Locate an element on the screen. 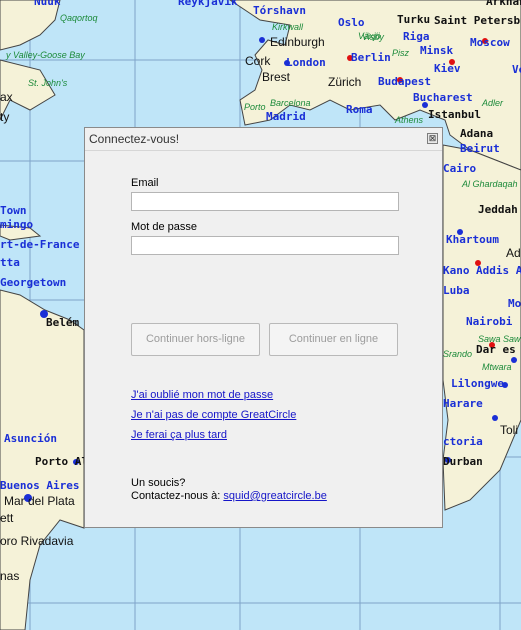 This screenshot has width=521, height=630. map-label: Vo is located at coordinates (516, 69).